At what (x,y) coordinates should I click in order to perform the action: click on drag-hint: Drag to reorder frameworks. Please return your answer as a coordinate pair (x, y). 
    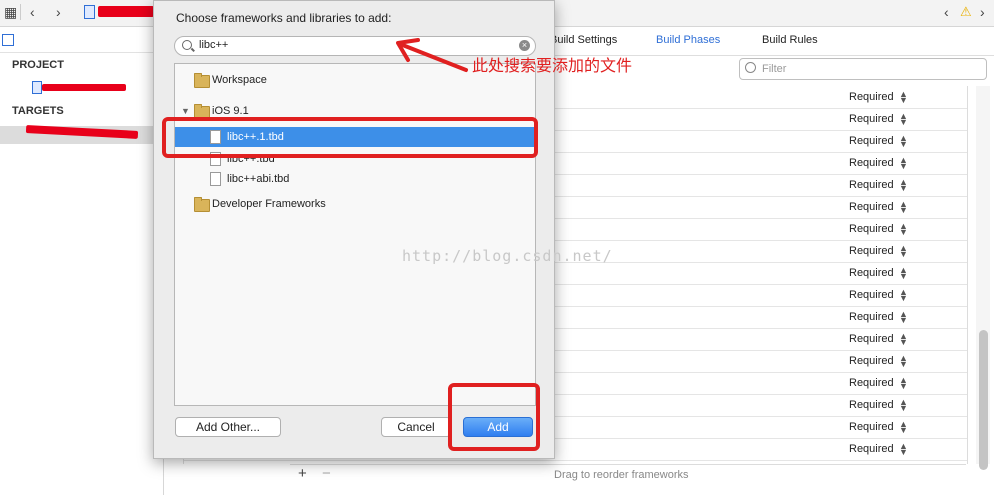
    Looking at the image, I should click on (621, 475).